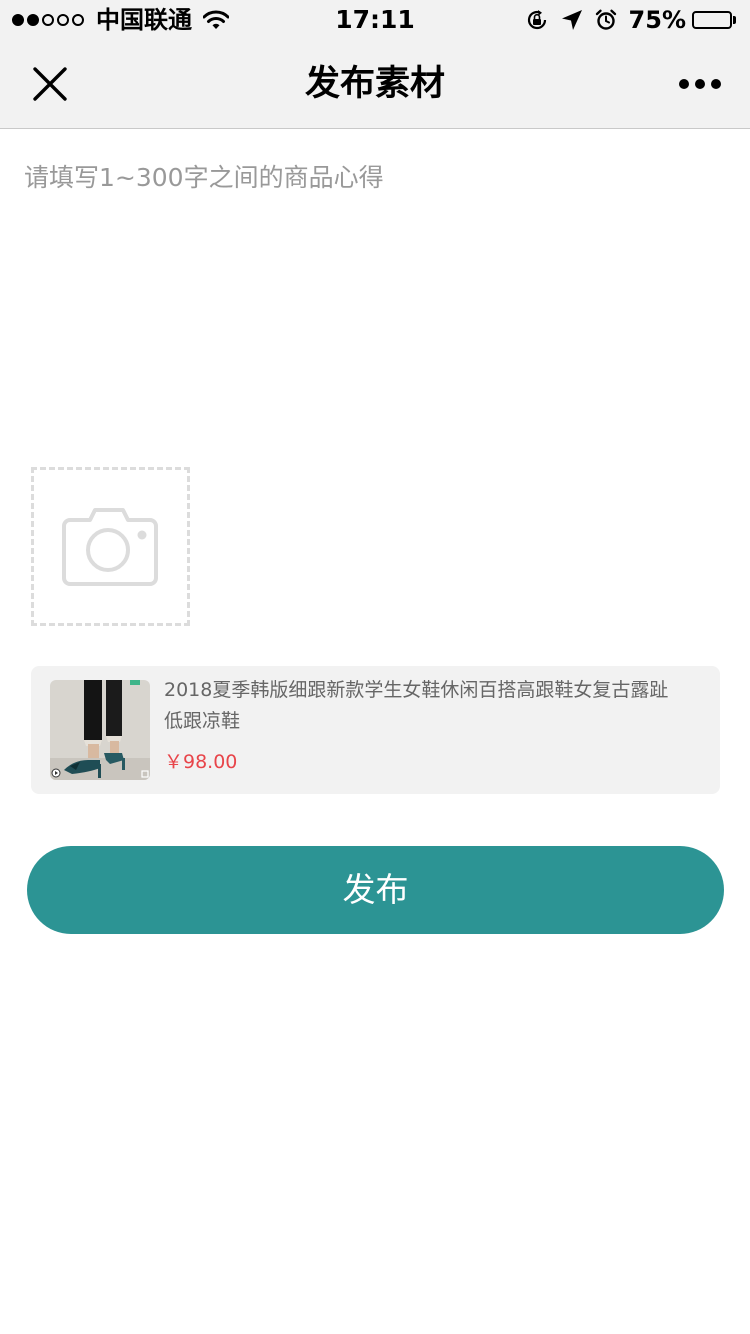 The image size is (750, 1334). I want to click on rotation-lock-icon, so click(537, 20).